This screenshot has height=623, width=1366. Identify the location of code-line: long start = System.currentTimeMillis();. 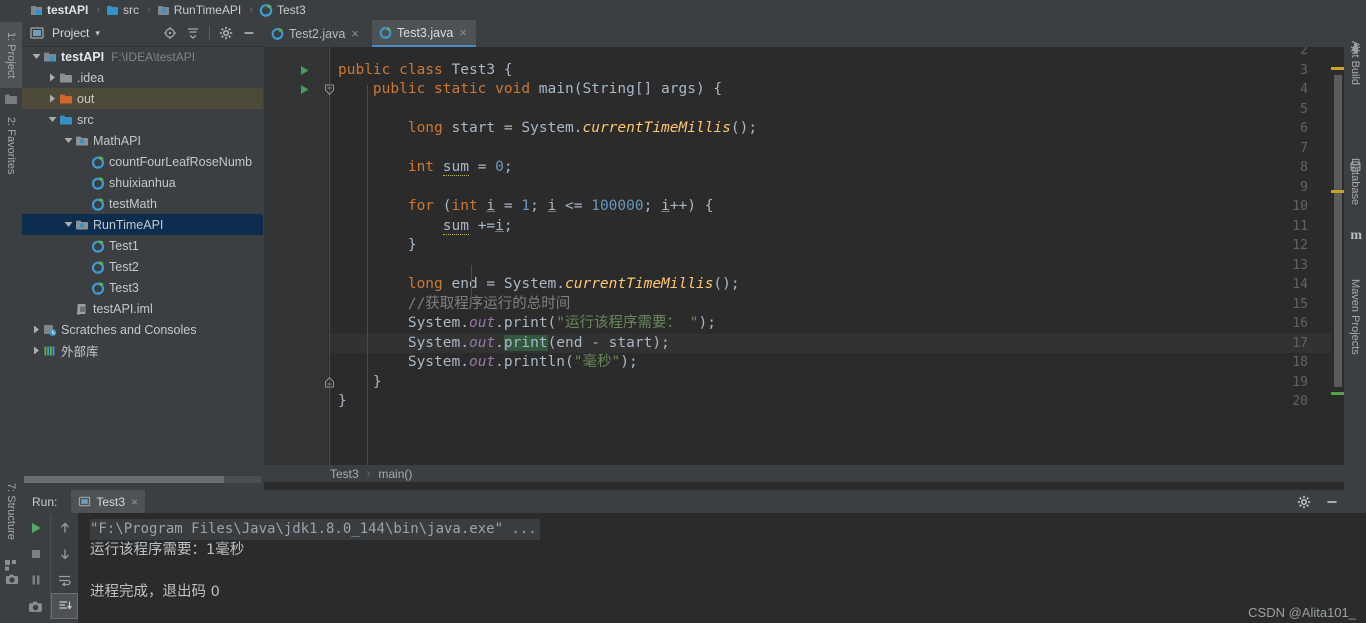
(547, 129).